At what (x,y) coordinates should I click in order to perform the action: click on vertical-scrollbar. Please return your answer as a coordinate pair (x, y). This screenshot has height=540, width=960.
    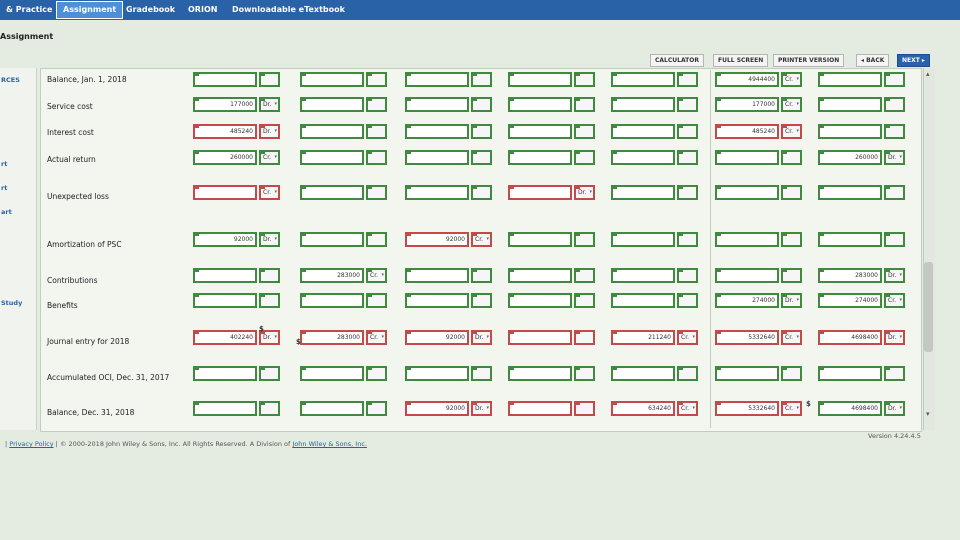
    Looking at the image, I should click on (929, 249).